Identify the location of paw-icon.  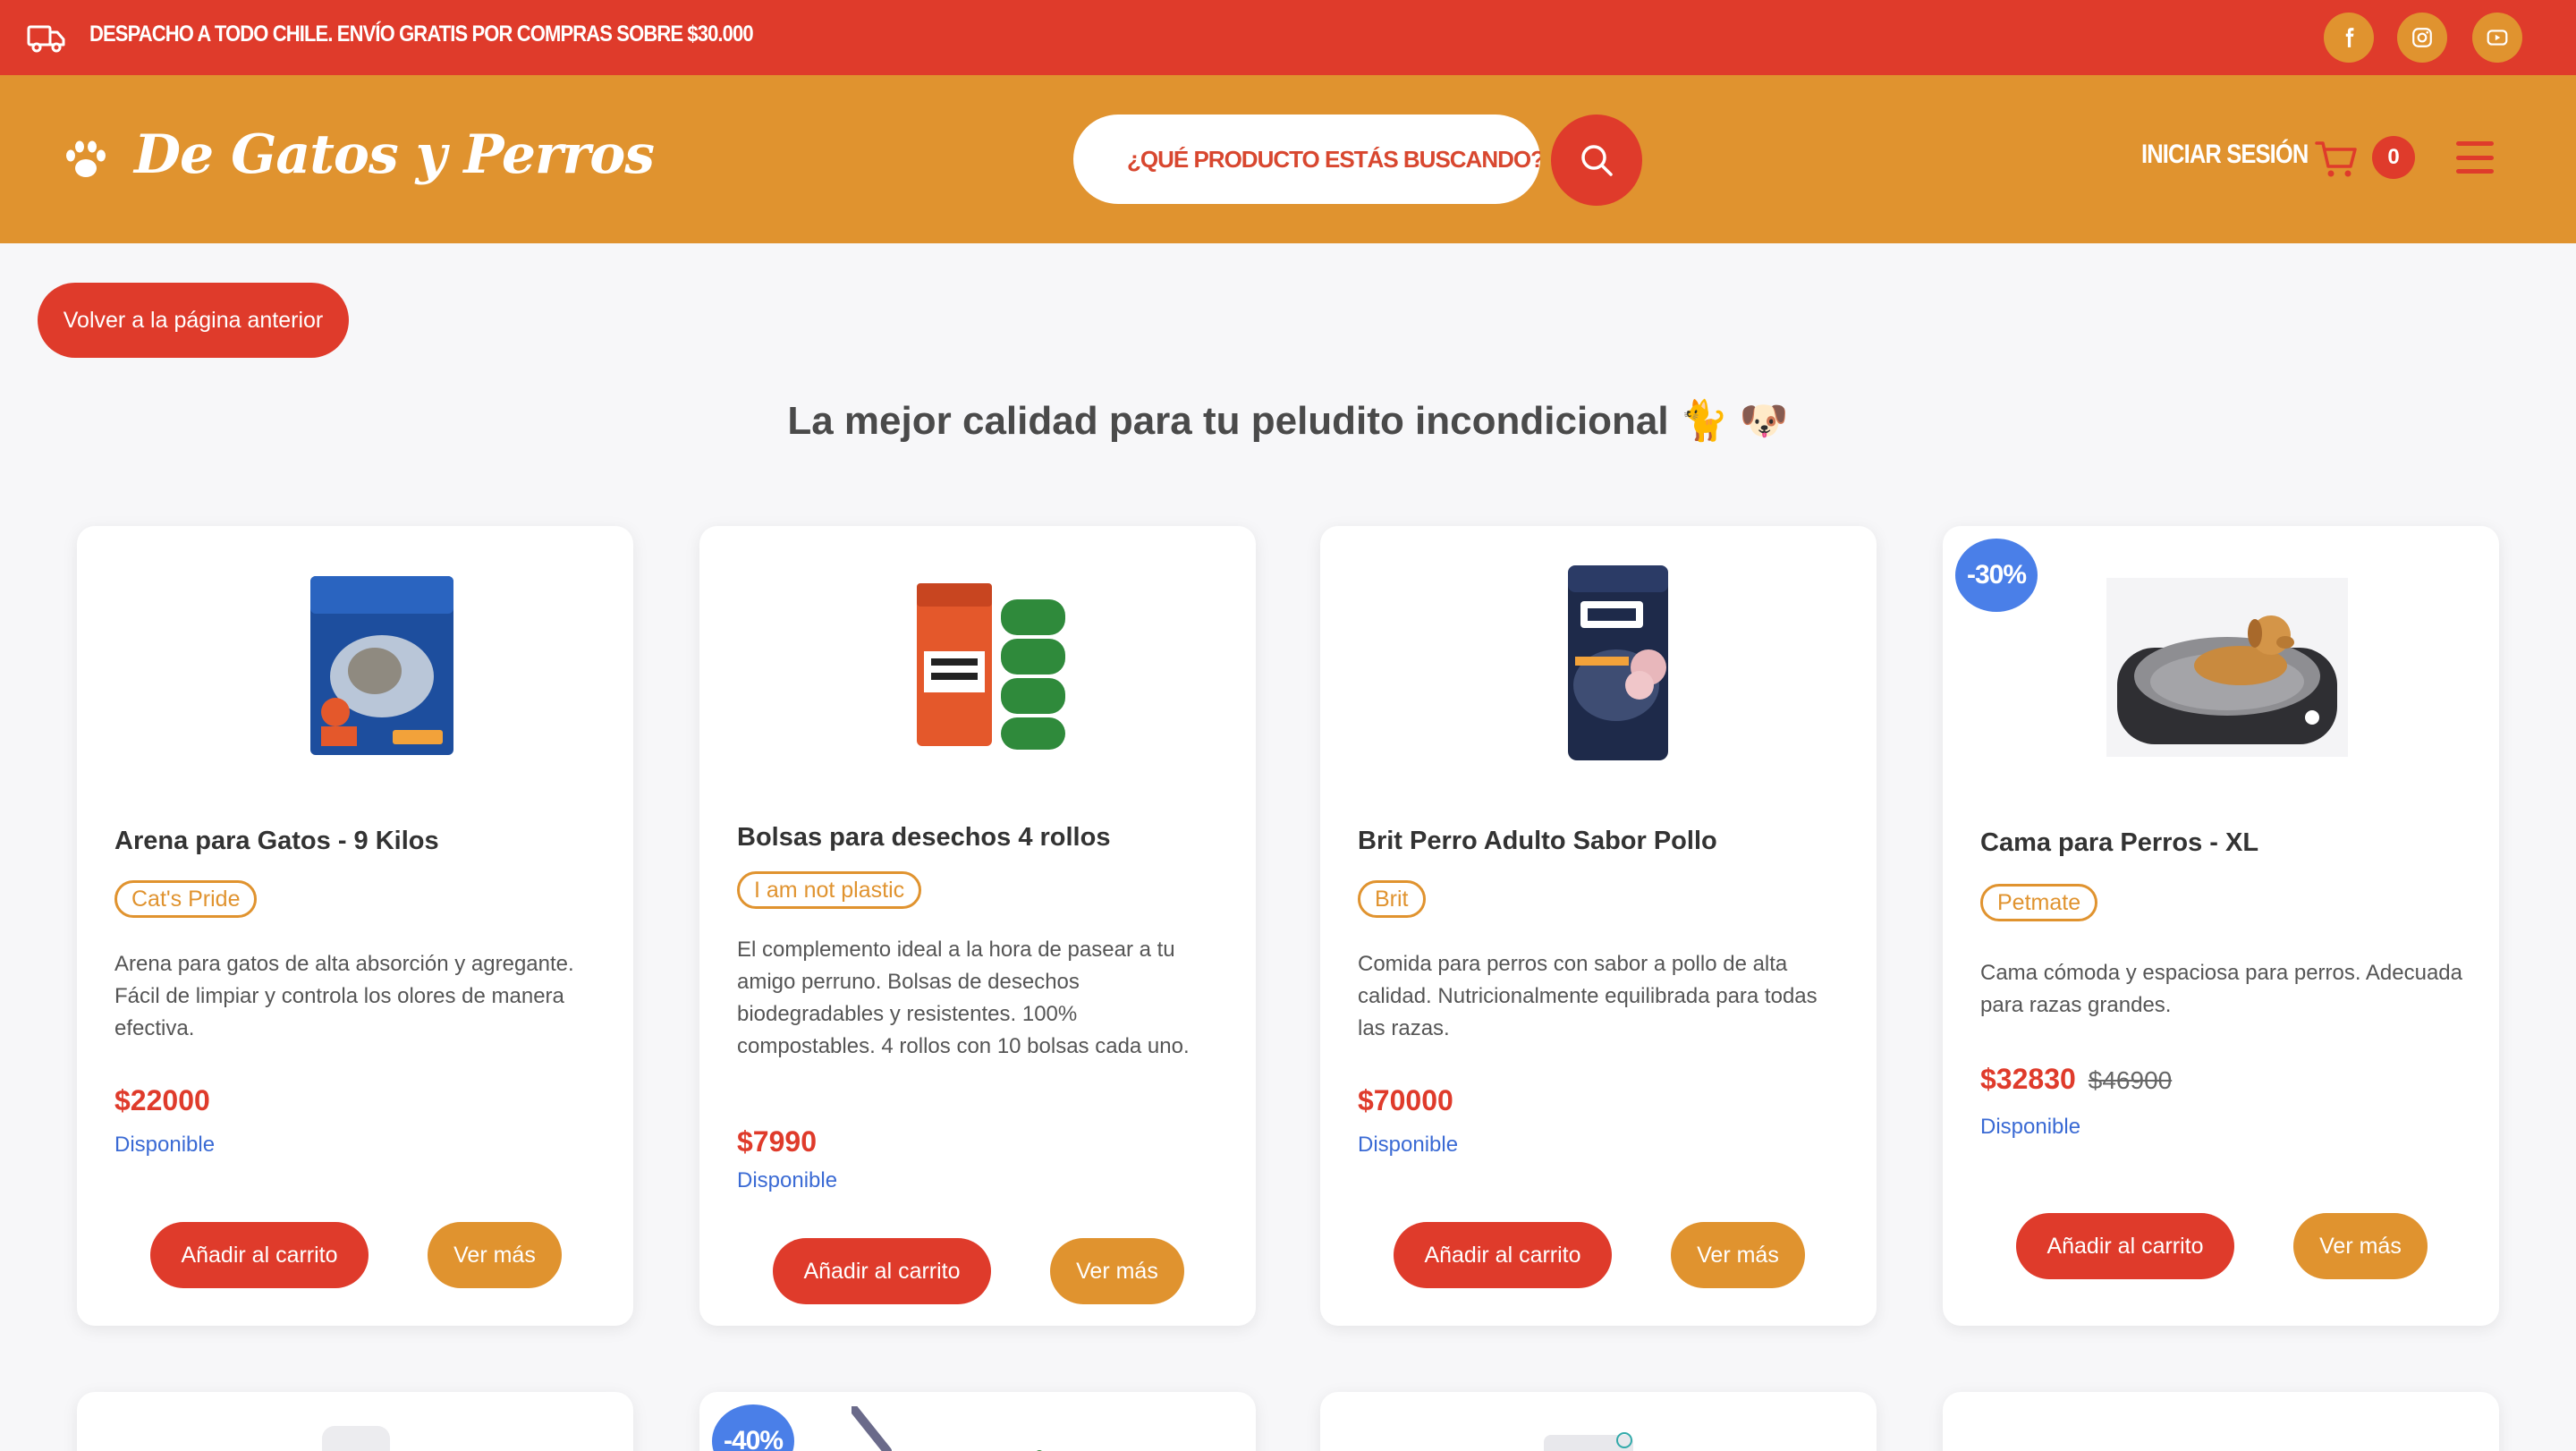
(86, 158).